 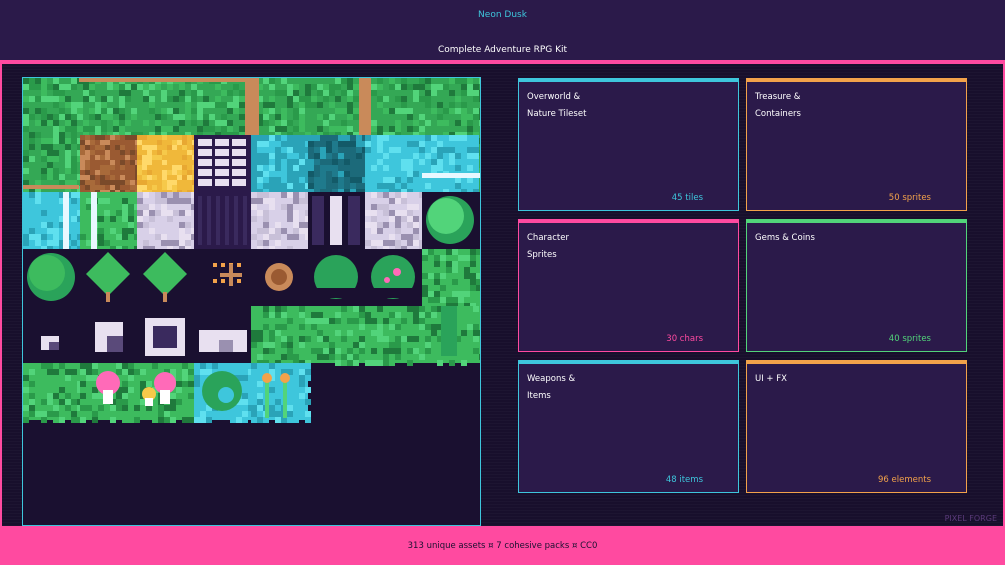 I want to click on pack-card-title: Treasure & Containers, so click(x=778, y=105).